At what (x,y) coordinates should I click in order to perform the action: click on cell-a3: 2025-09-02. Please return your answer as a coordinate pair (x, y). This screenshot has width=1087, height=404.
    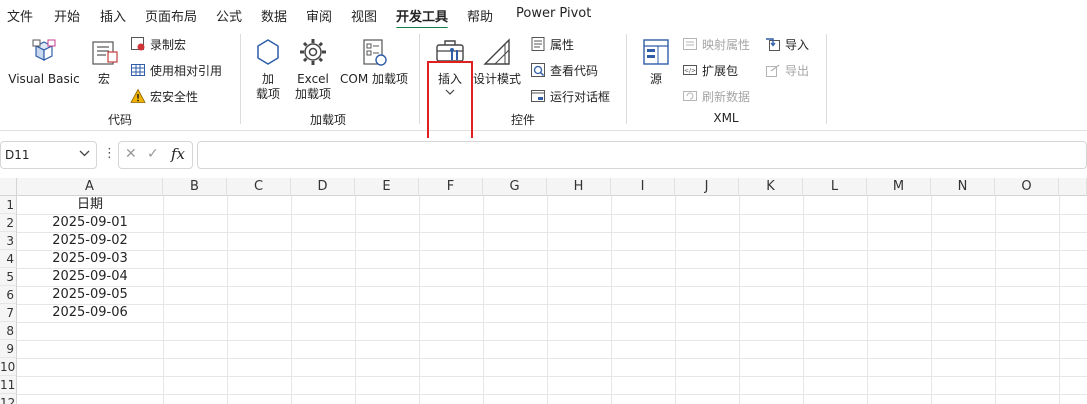
    Looking at the image, I should click on (90, 241).